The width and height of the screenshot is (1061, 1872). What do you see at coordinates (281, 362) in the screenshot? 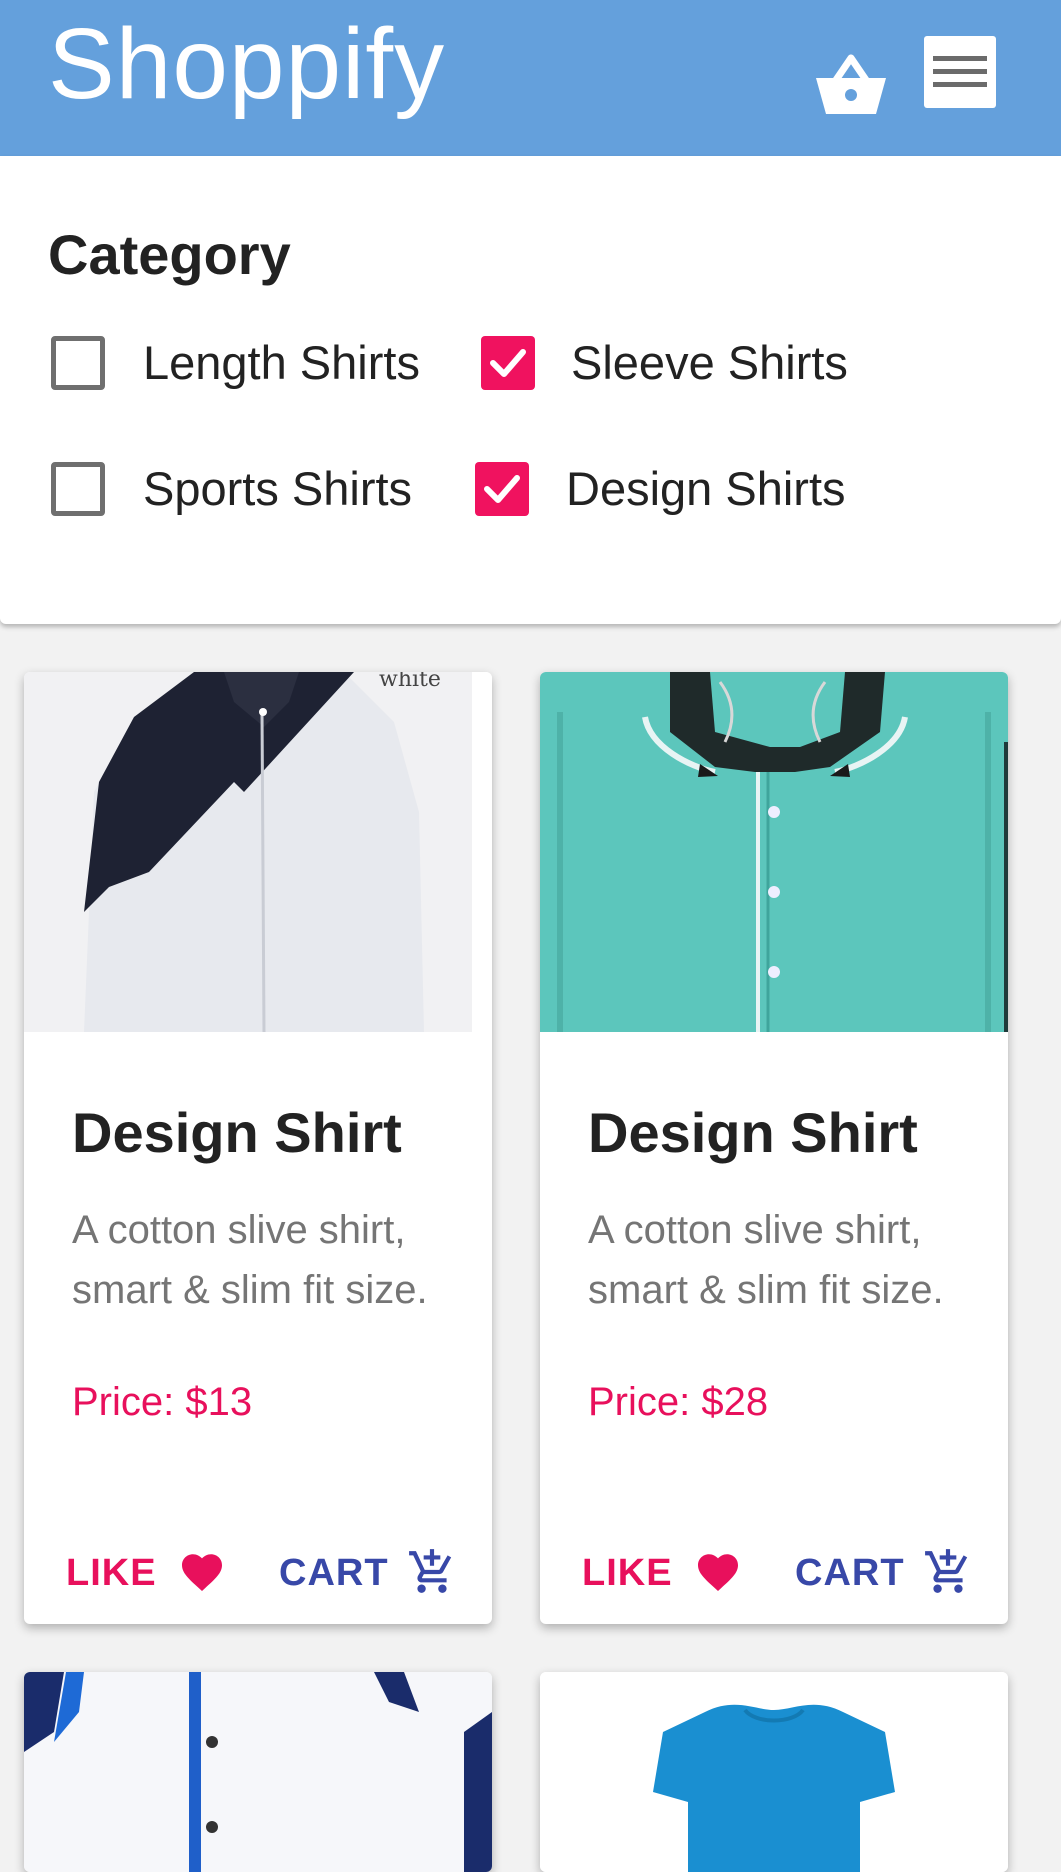
I see `checkbox-label: Length Shirts` at bounding box center [281, 362].